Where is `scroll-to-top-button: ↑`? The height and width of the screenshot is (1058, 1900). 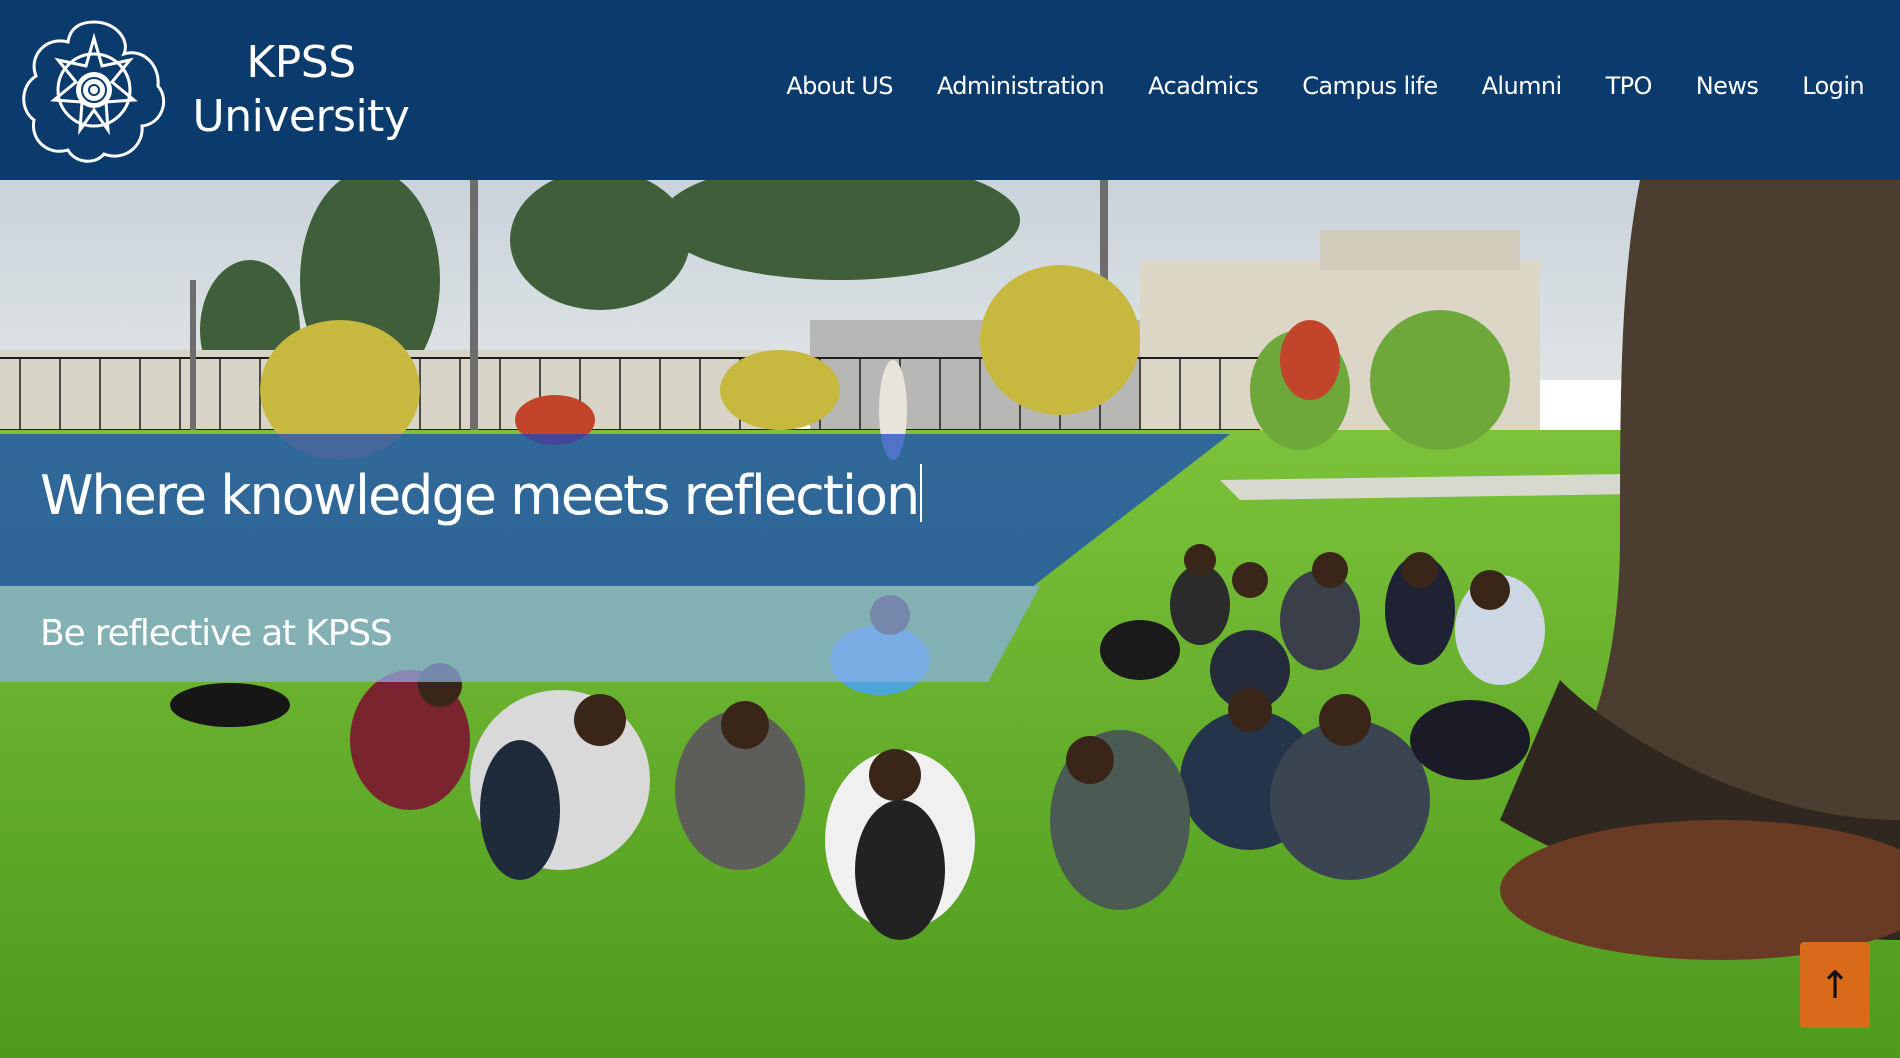
scroll-to-top-button: ↑ is located at coordinates (1835, 985).